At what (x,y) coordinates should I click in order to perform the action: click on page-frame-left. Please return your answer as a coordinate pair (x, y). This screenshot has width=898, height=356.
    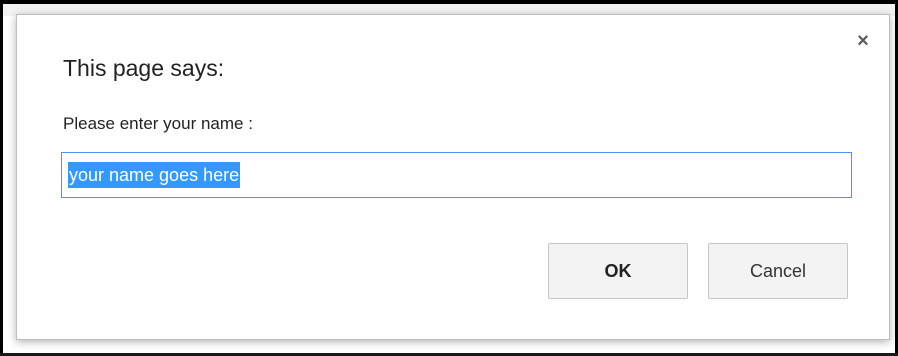
    Looking at the image, I should click on (1, 178).